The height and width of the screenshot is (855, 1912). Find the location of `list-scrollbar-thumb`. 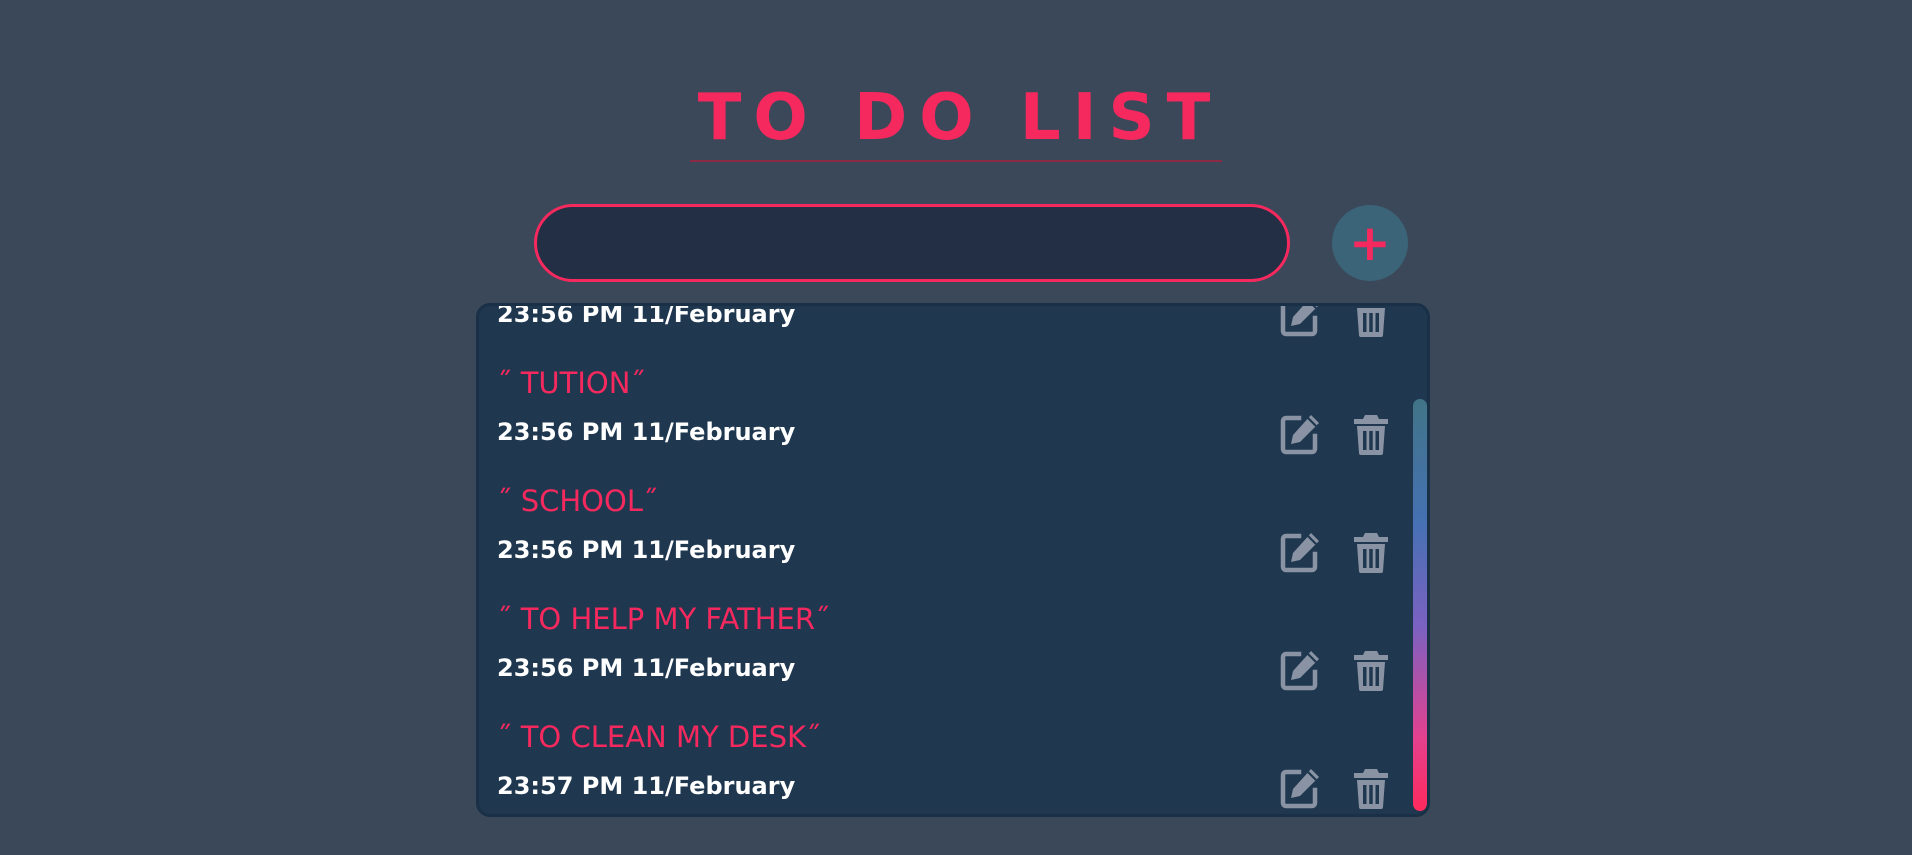

list-scrollbar-thumb is located at coordinates (1420, 605).